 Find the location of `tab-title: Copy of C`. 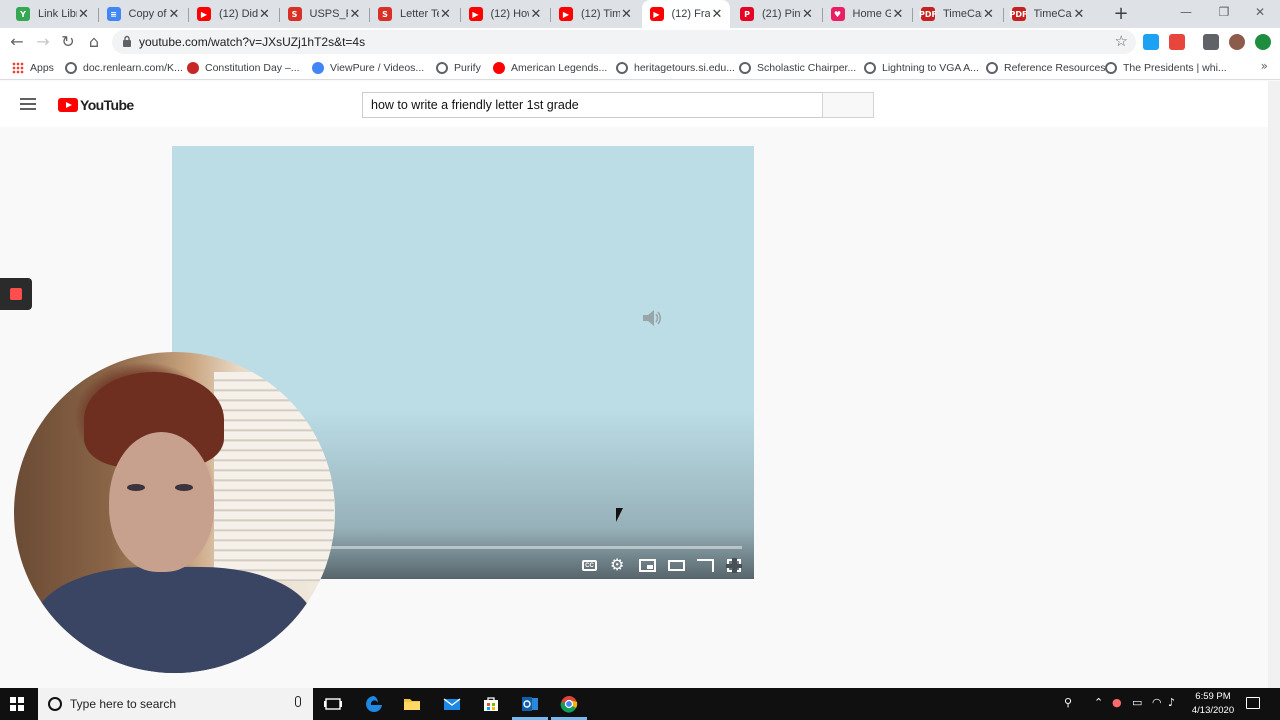

tab-title: Copy of C is located at coordinates (148, 14).